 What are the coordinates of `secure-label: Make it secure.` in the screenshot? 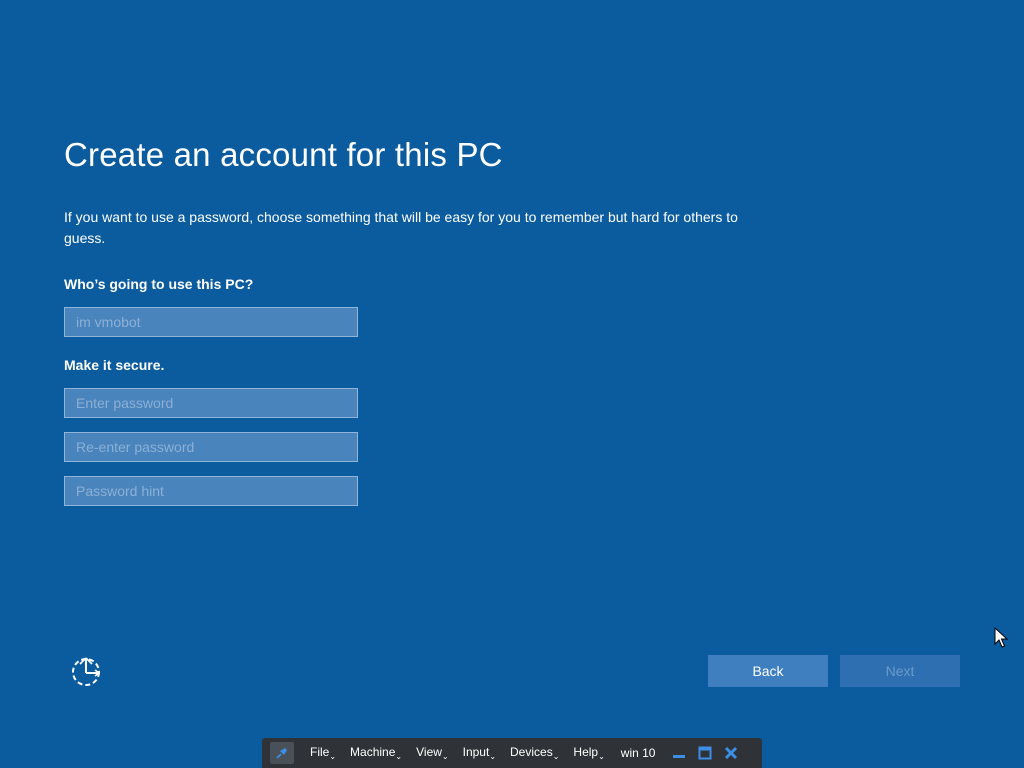 It's located at (114, 365).